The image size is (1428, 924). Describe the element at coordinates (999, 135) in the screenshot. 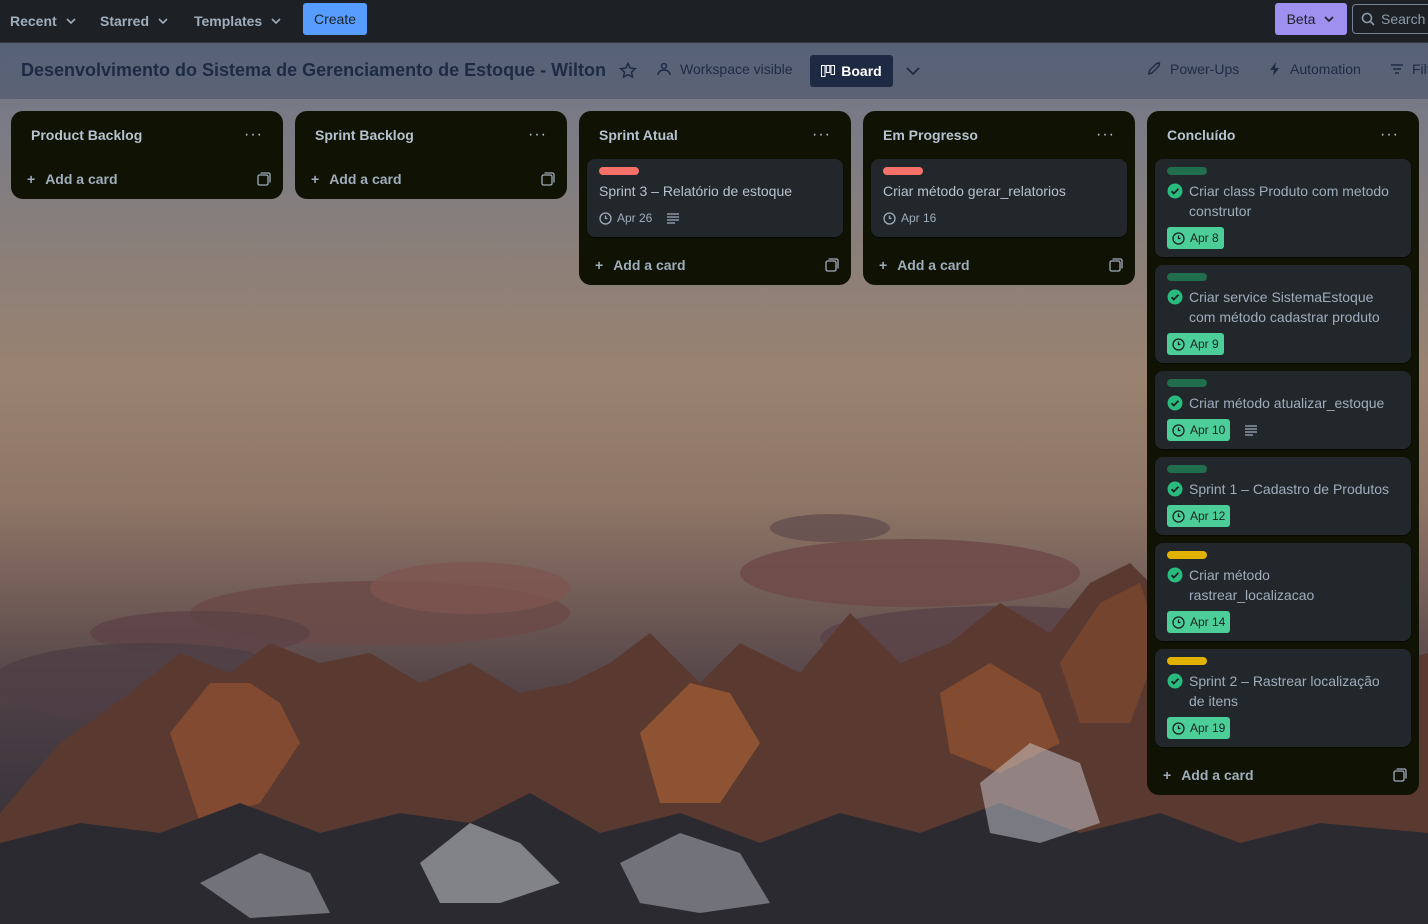

I see `list-header: Em Progresso ···` at that location.